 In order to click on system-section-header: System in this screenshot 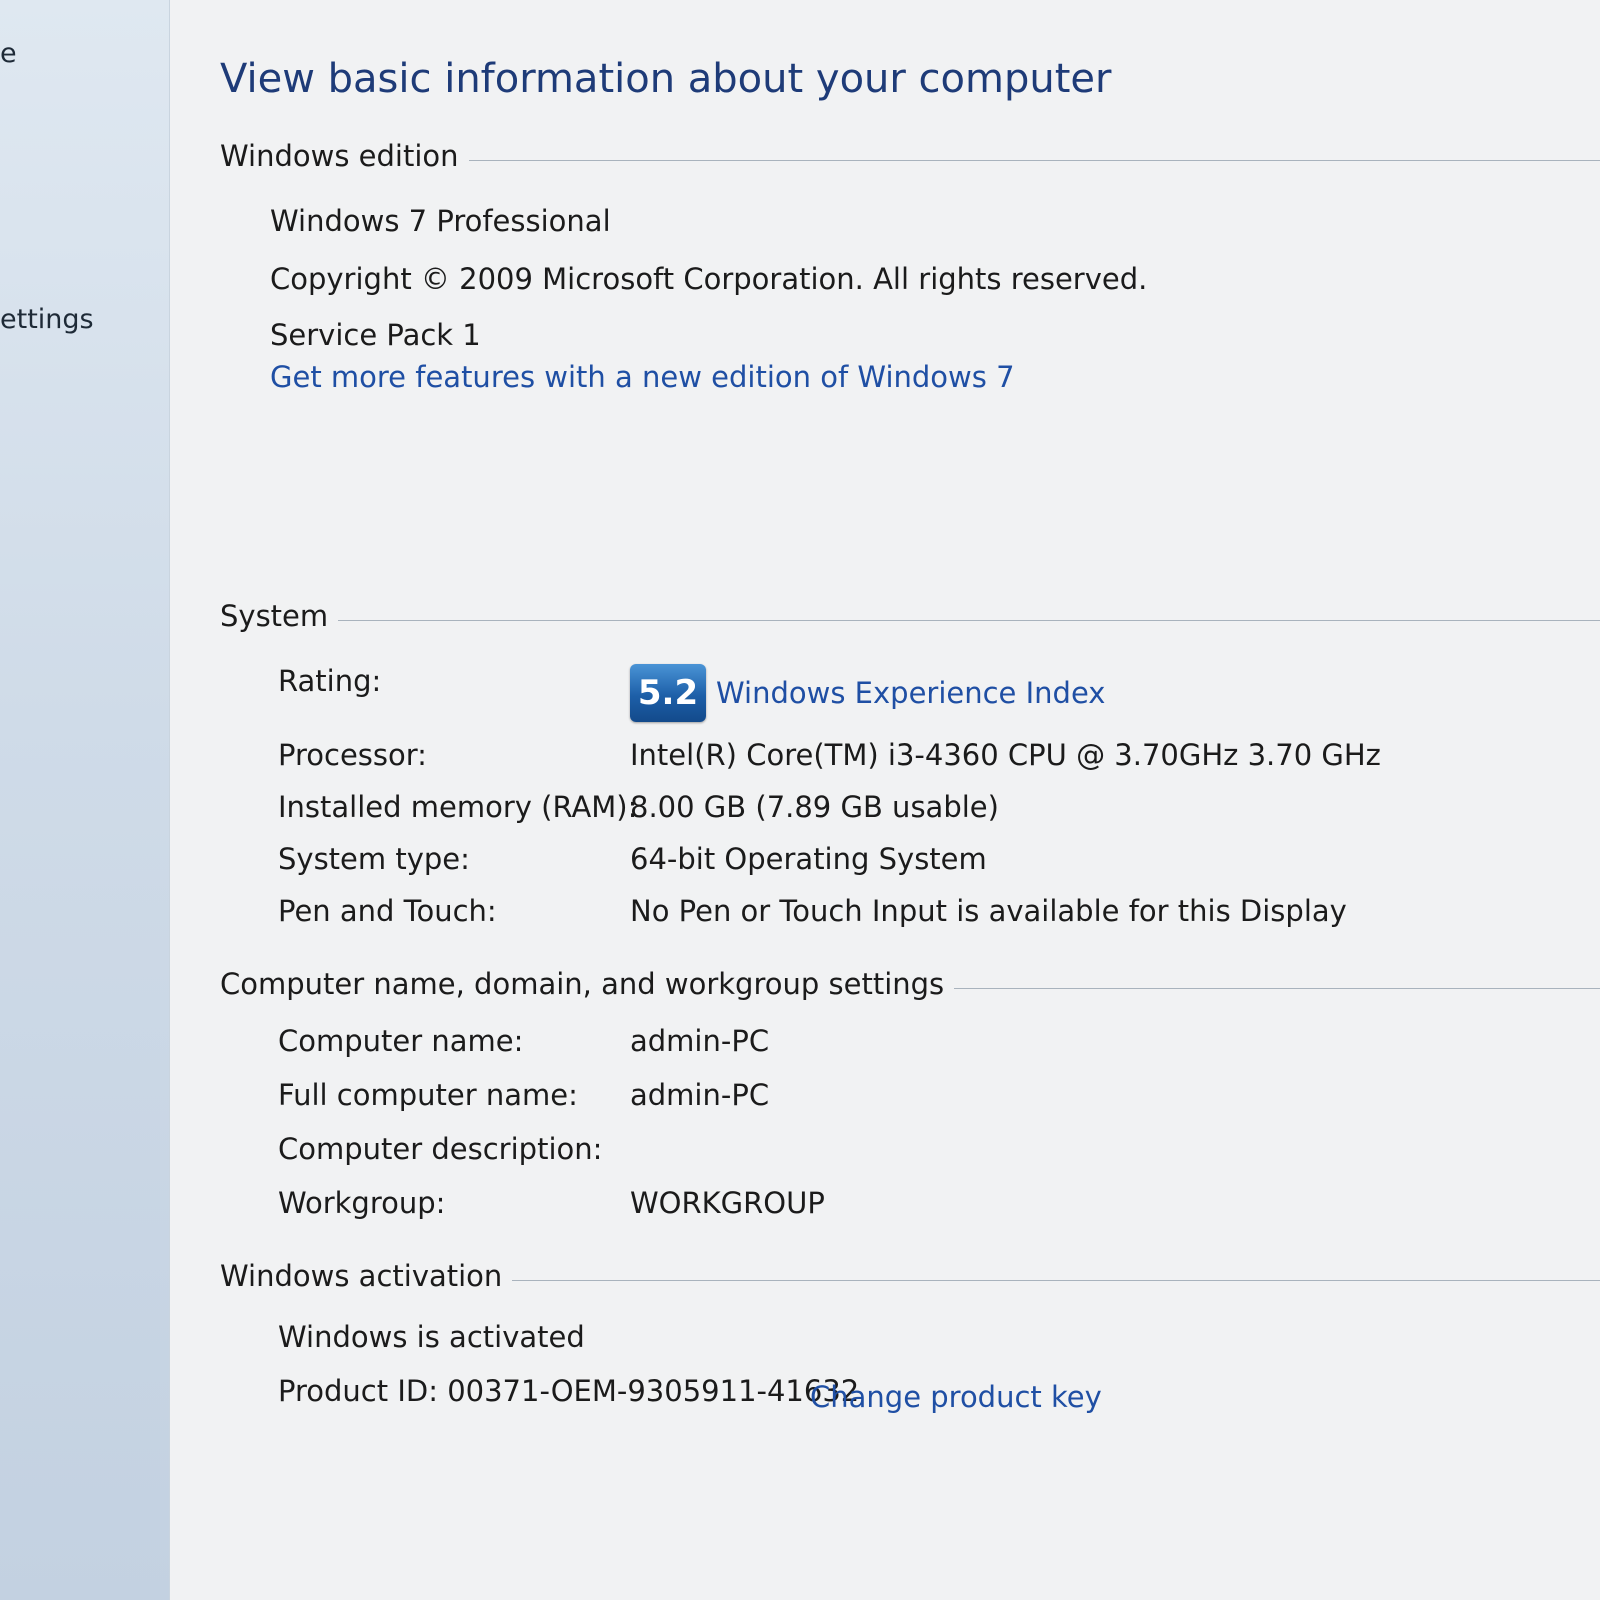, I will do `click(910, 616)`.